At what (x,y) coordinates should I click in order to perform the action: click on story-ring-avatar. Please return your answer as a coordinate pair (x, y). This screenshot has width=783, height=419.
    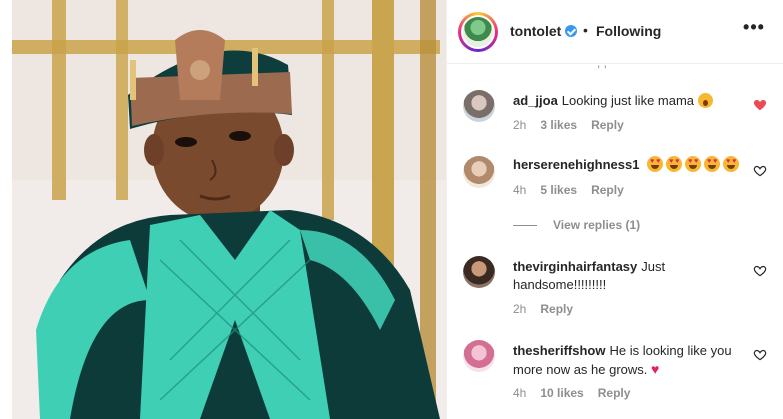
    Looking at the image, I should click on (478, 32).